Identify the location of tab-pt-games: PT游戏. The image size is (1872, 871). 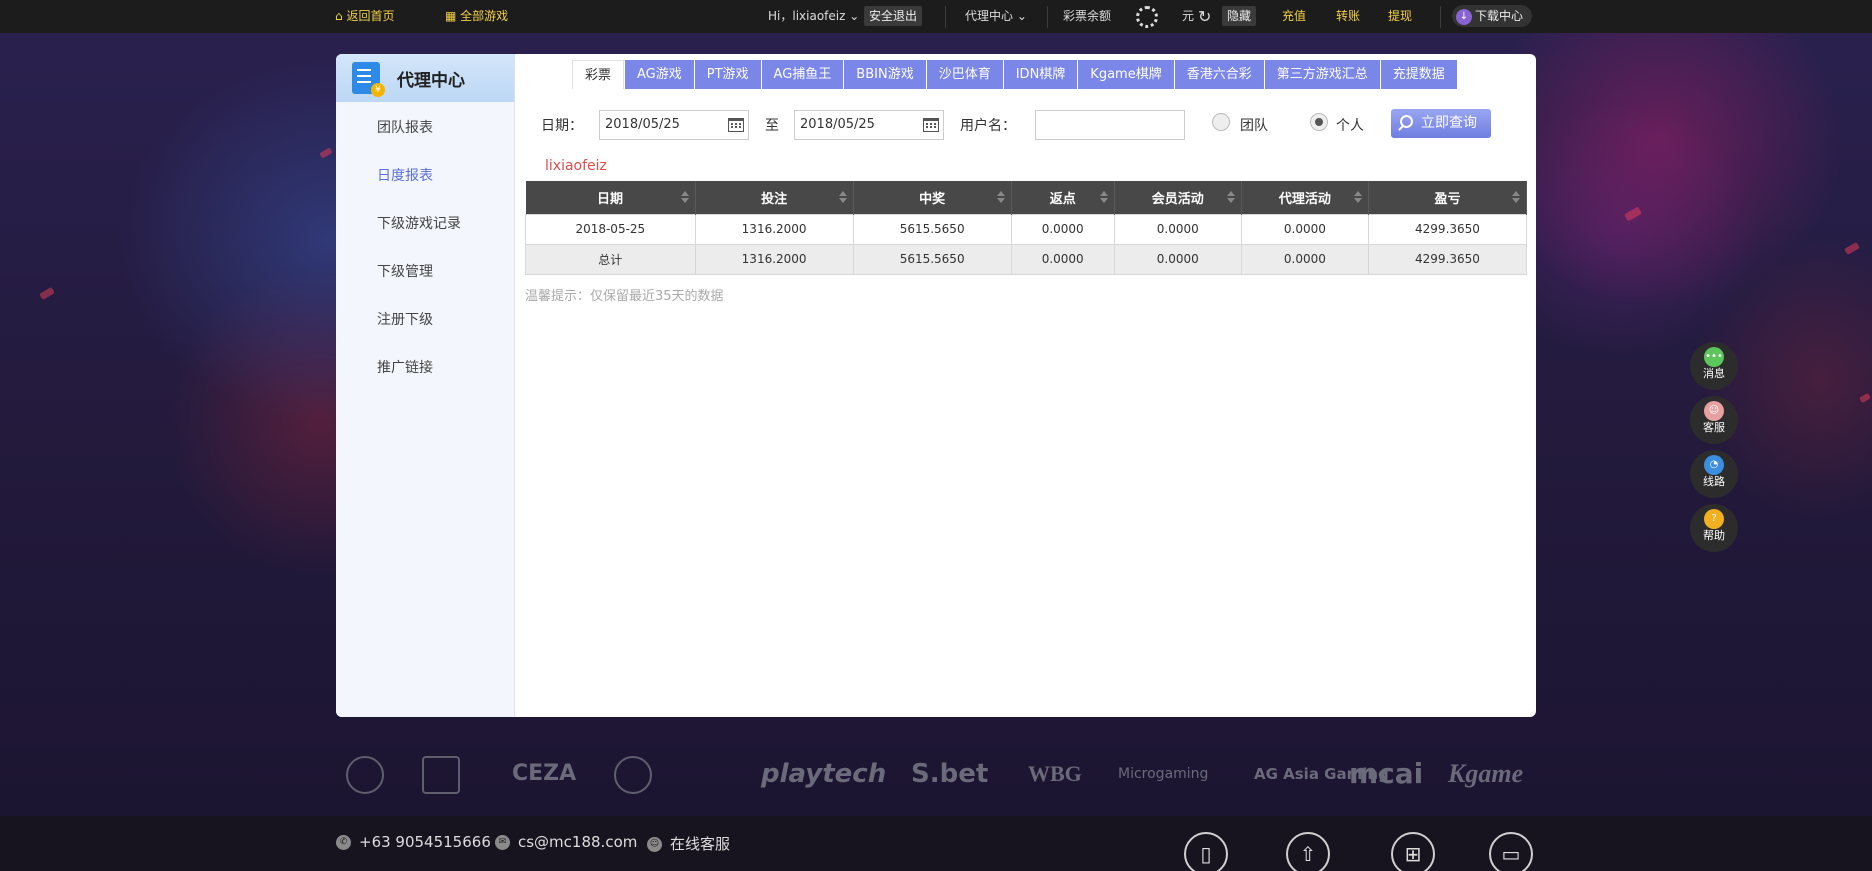
(727, 74).